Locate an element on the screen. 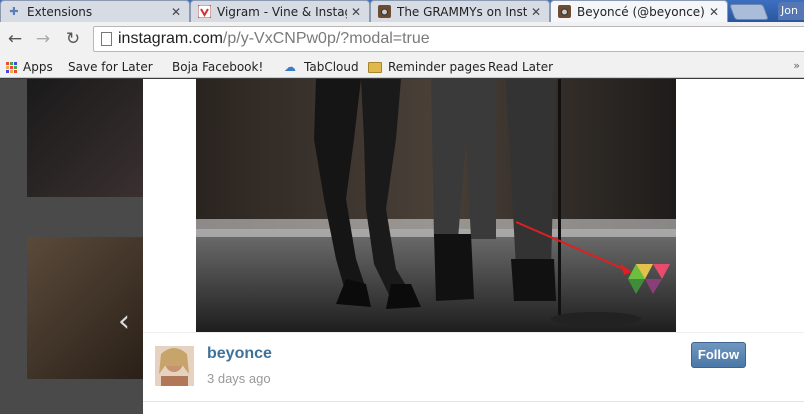 The image size is (804, 414). url-text: instagram.com/p/y-VxCNPw0p/?modal=true is located at coordinates (274, 39).